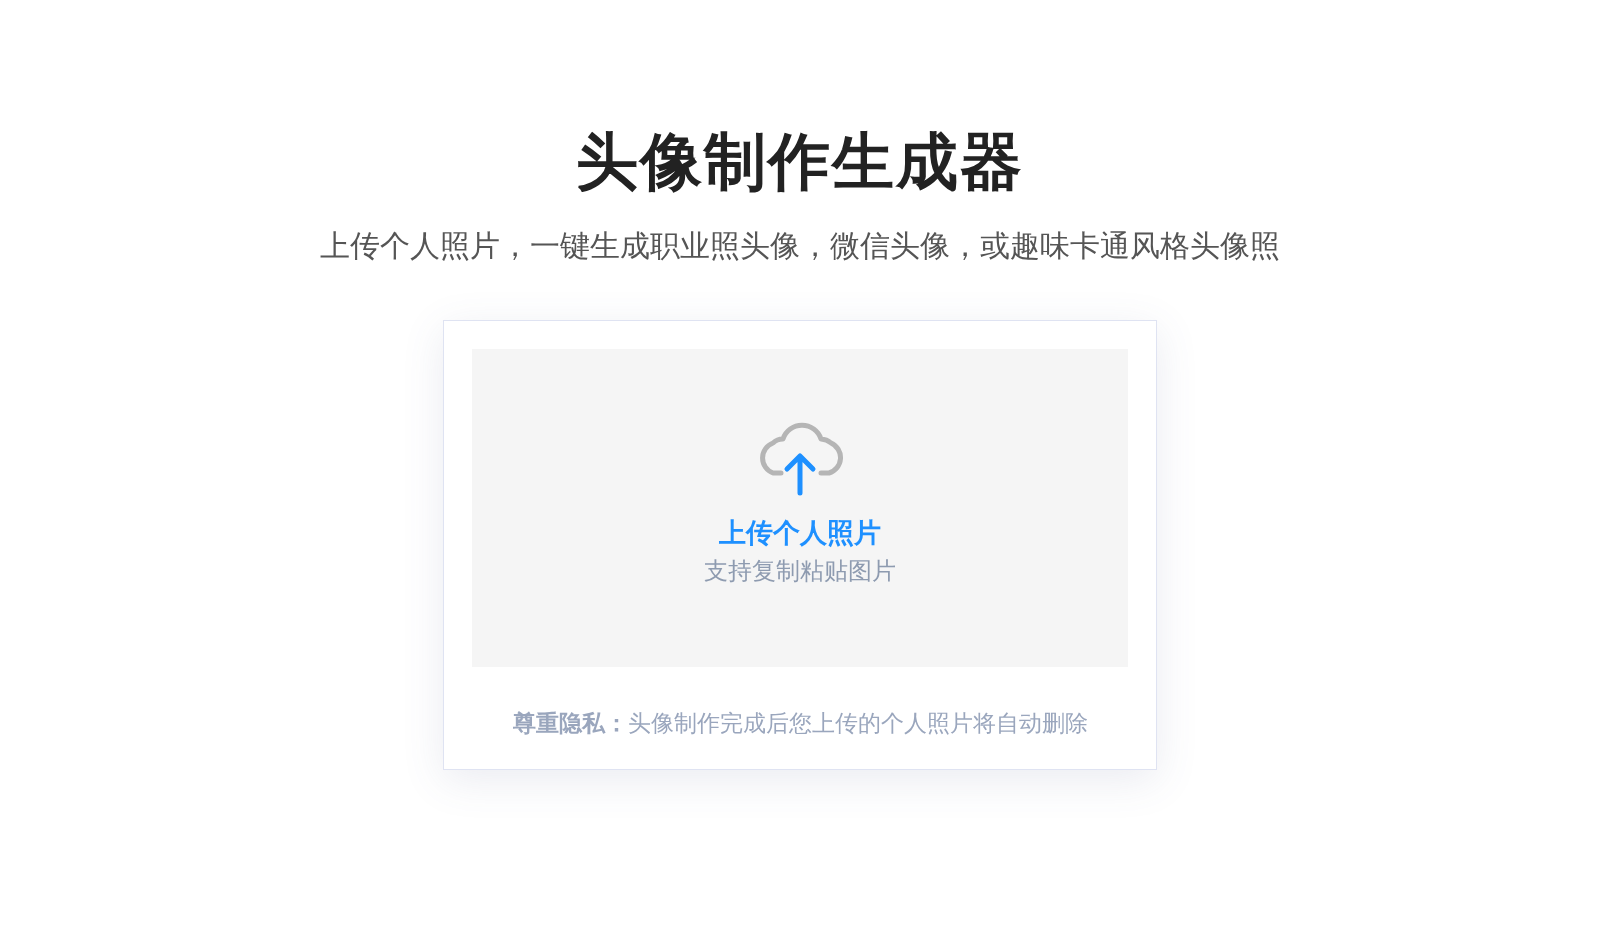  I want to click on page-subtitle: 上传个人照片，一键生成职业照头像，微信头像，或趣味卡通风格头像照, so click(800, 246).